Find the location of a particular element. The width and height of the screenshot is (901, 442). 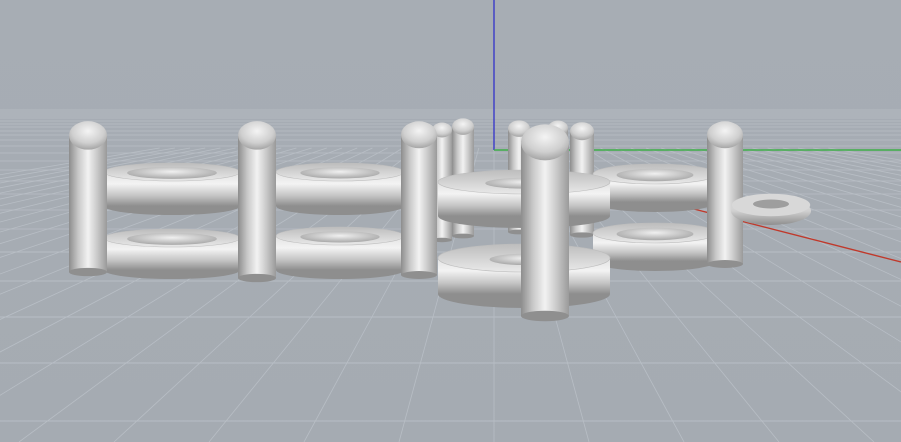

post-left-center is located at coordinates (257, 202).